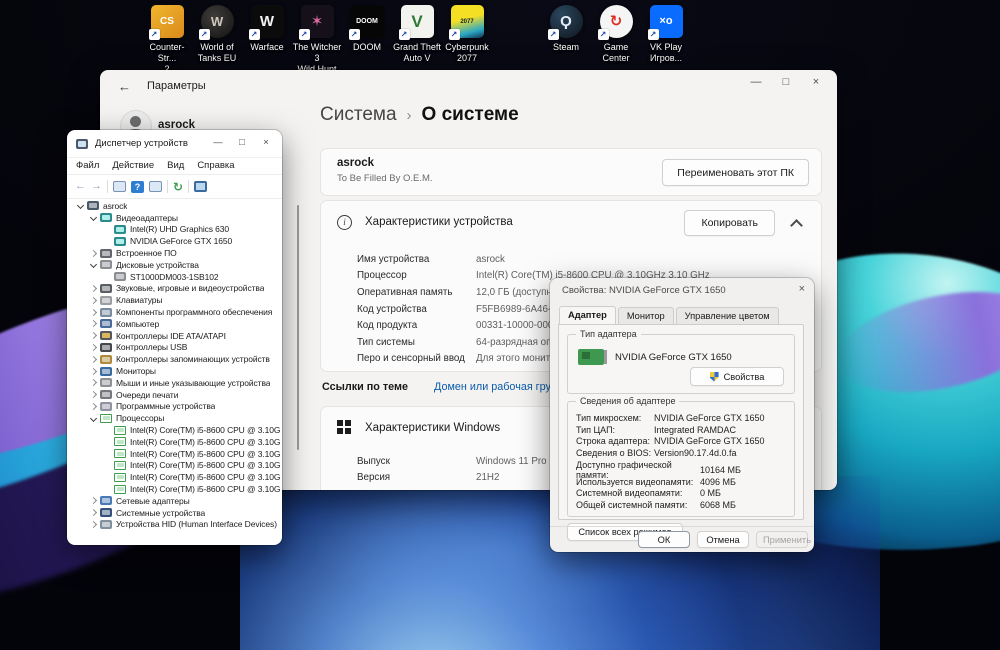  What do you see at coordinates (124, 86) in the screenshot?
I see `back-arrow-icon: ←` at bounding box center [124, 86].